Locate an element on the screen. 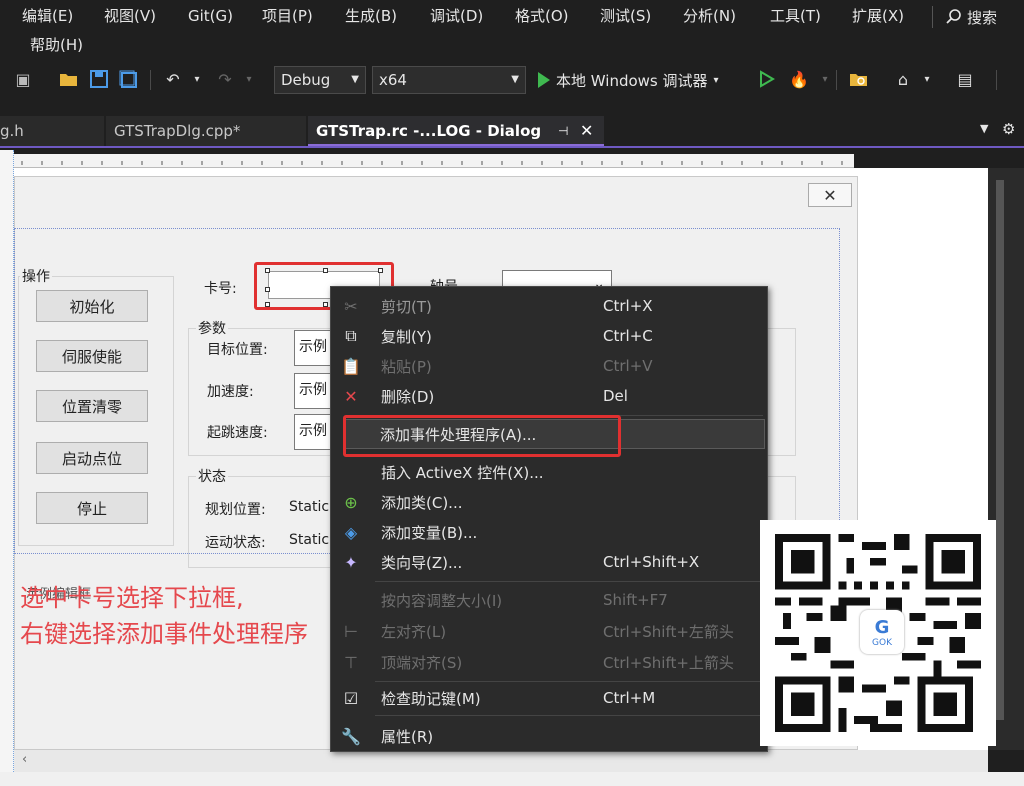 This screenshot has height=786, width=1024. menu-separator is located at coordinates (569, 715).